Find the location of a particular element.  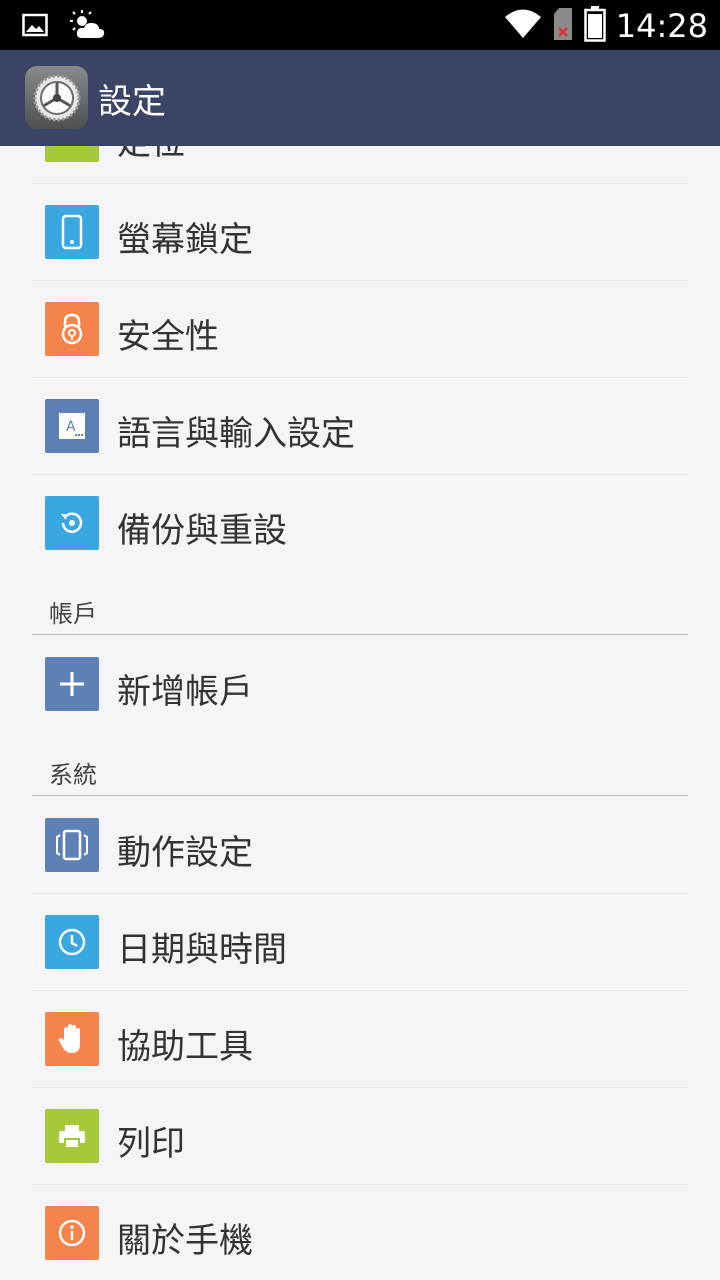

printer-icon is located at coordinates (72, 1136).